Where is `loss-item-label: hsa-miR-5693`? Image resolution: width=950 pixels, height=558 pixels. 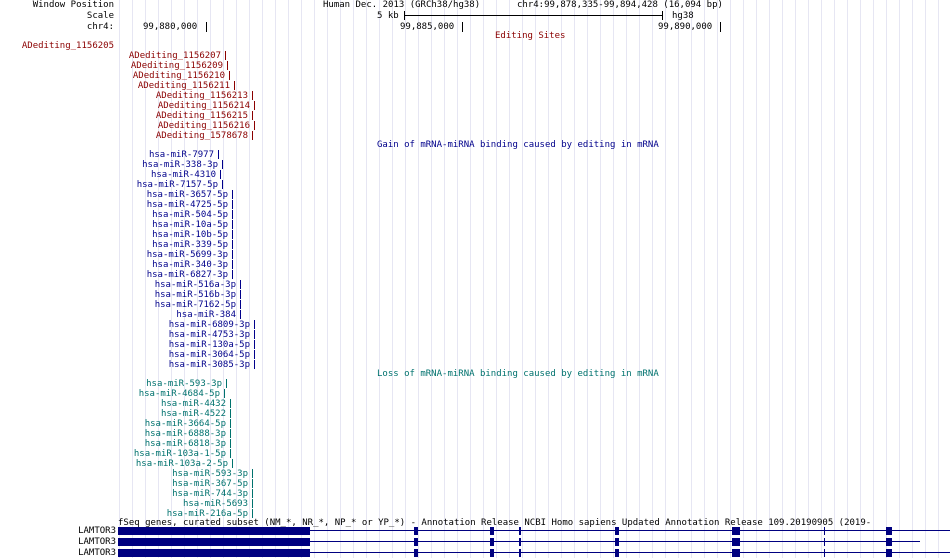
loss-item-label: hsa-miR-5693 is located at coordinates (215, 504).